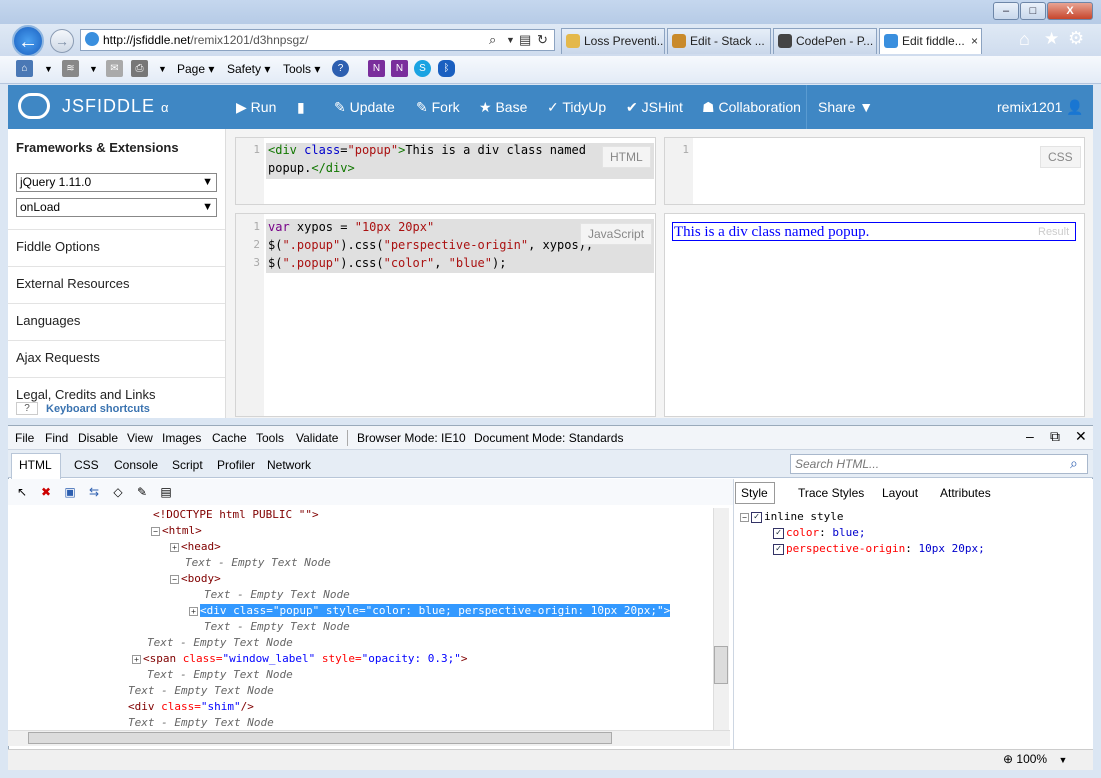 The image size is (1101, 778). Describe the element at coordinates (116, 106) in the screenshot. I see `jsfiddle-brand: JSFIDDLE α` at that location.